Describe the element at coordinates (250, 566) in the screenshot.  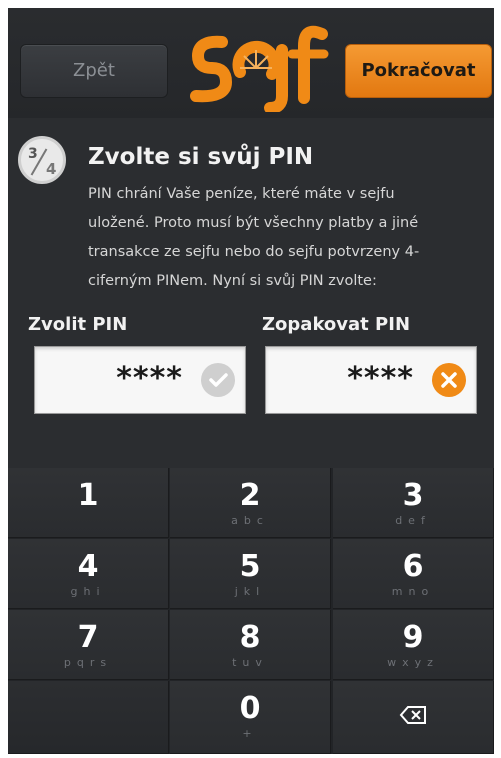
I see `key-digit: 5` at that location.